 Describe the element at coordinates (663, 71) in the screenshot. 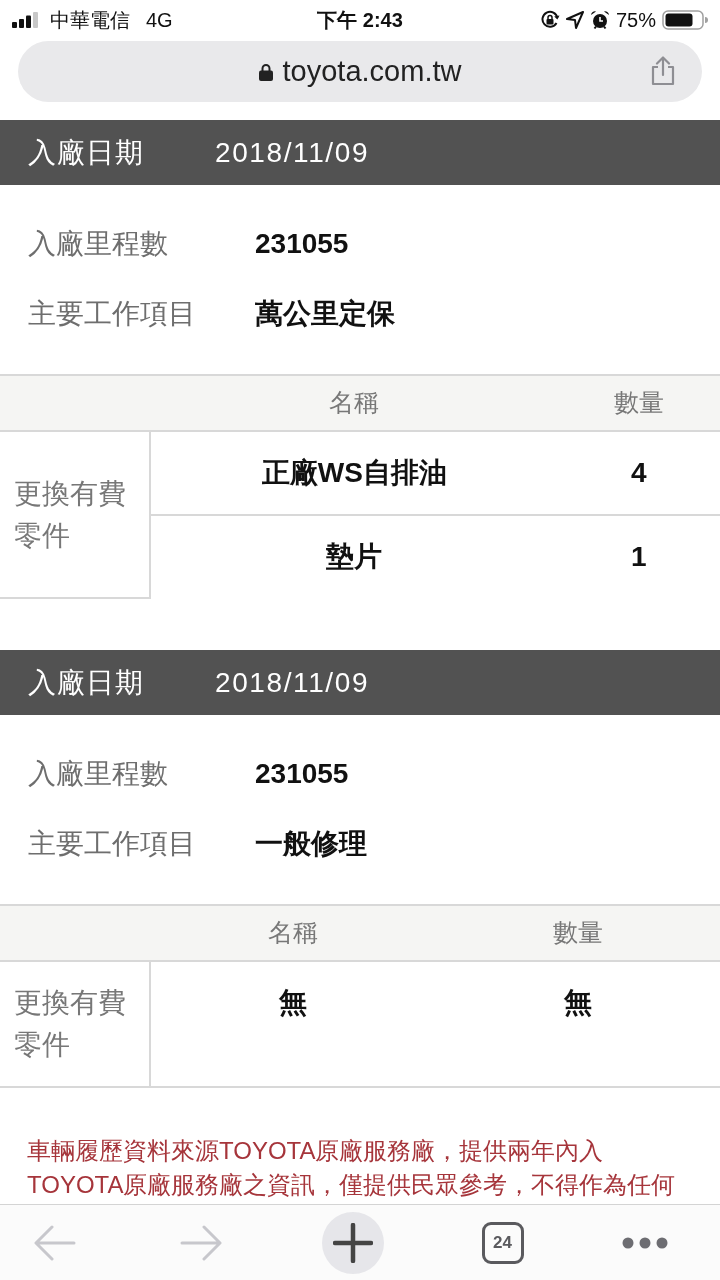

I see `share-icon` at that location.